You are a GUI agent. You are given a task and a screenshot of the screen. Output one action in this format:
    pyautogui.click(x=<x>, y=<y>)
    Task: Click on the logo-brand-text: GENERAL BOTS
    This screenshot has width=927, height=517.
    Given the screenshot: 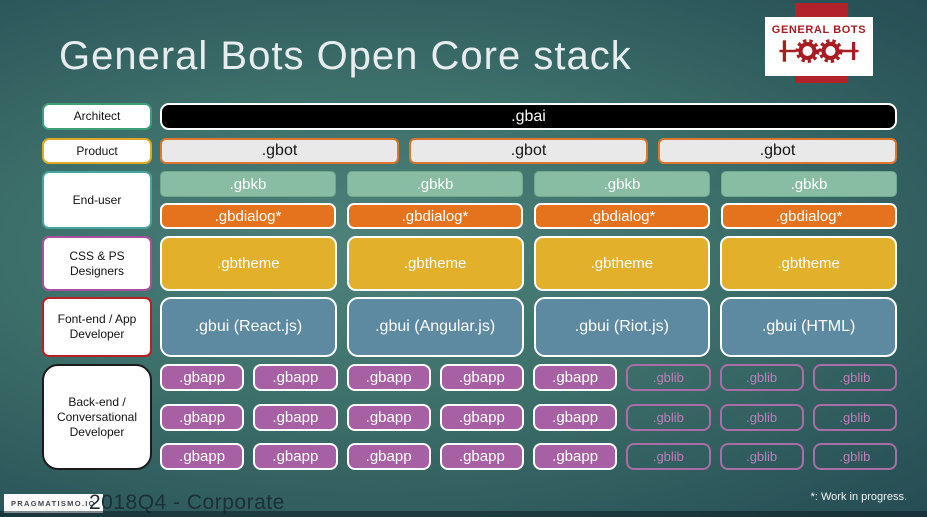 What is the action you would take?
    pyautogui.click(x=819, y=29)
    